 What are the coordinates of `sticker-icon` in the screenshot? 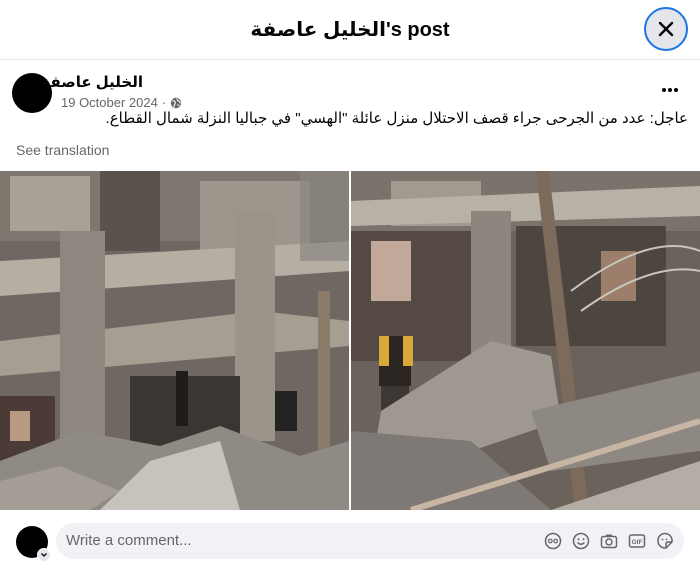 It's located at (665, 540).